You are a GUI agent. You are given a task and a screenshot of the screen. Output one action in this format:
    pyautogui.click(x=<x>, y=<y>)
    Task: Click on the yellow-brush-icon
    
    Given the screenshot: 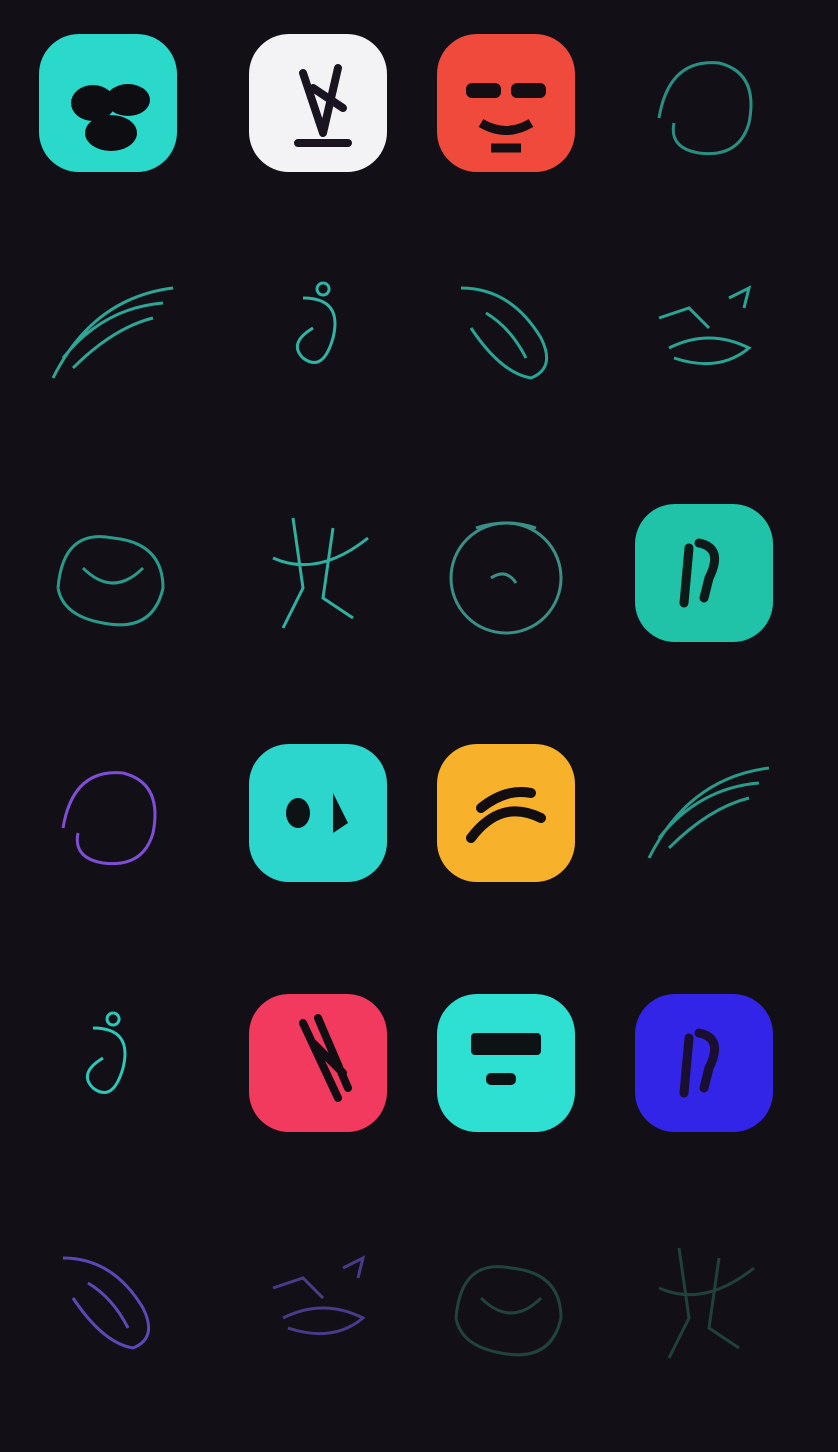 What is the action you would take?
    pyautogui.click(x=506, y=813)
    